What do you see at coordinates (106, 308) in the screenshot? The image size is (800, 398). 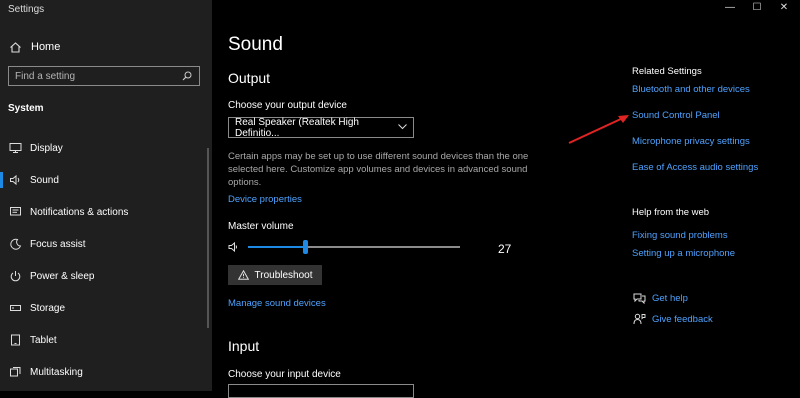 I see `sidebar-item-storage: Storage` at bounding box center [106, 308].